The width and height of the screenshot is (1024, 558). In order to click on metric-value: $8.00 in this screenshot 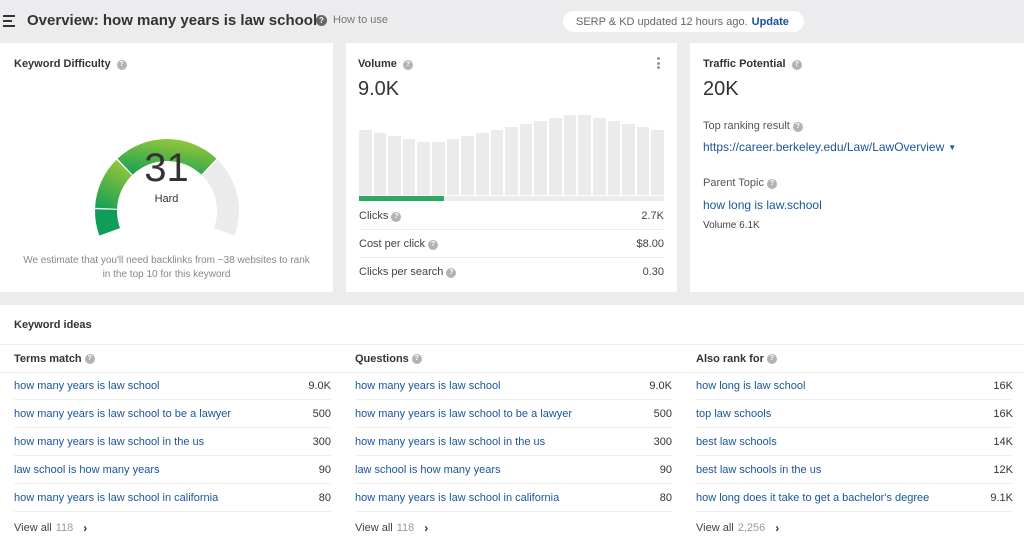, I will do `click(650, 243)`.